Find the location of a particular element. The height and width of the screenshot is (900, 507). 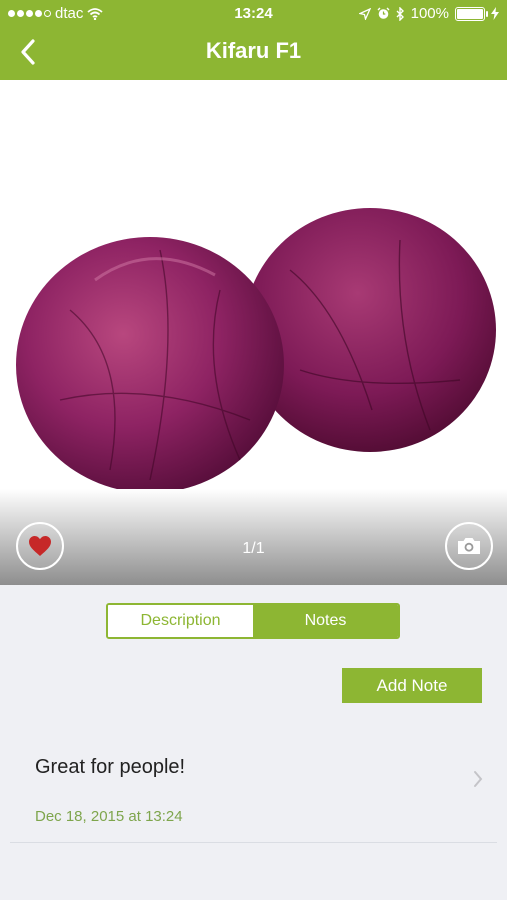

status-right: 100% is located at coordinates (428, 13).